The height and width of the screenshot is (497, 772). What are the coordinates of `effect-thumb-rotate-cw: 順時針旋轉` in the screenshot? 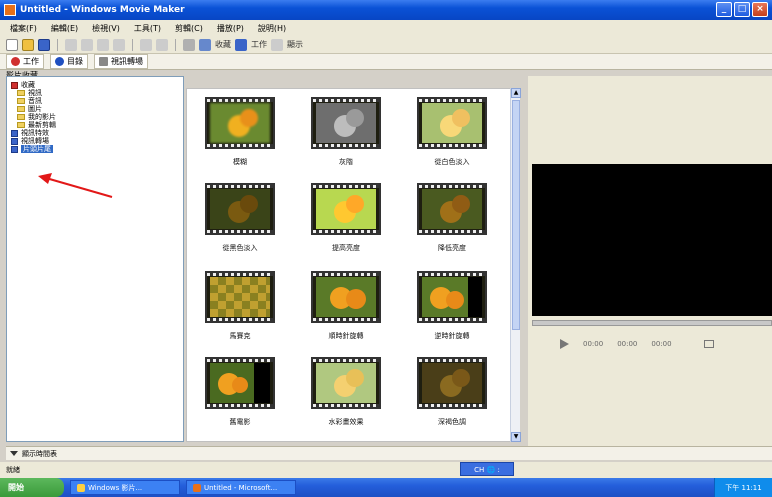 It's located at (346, 306).